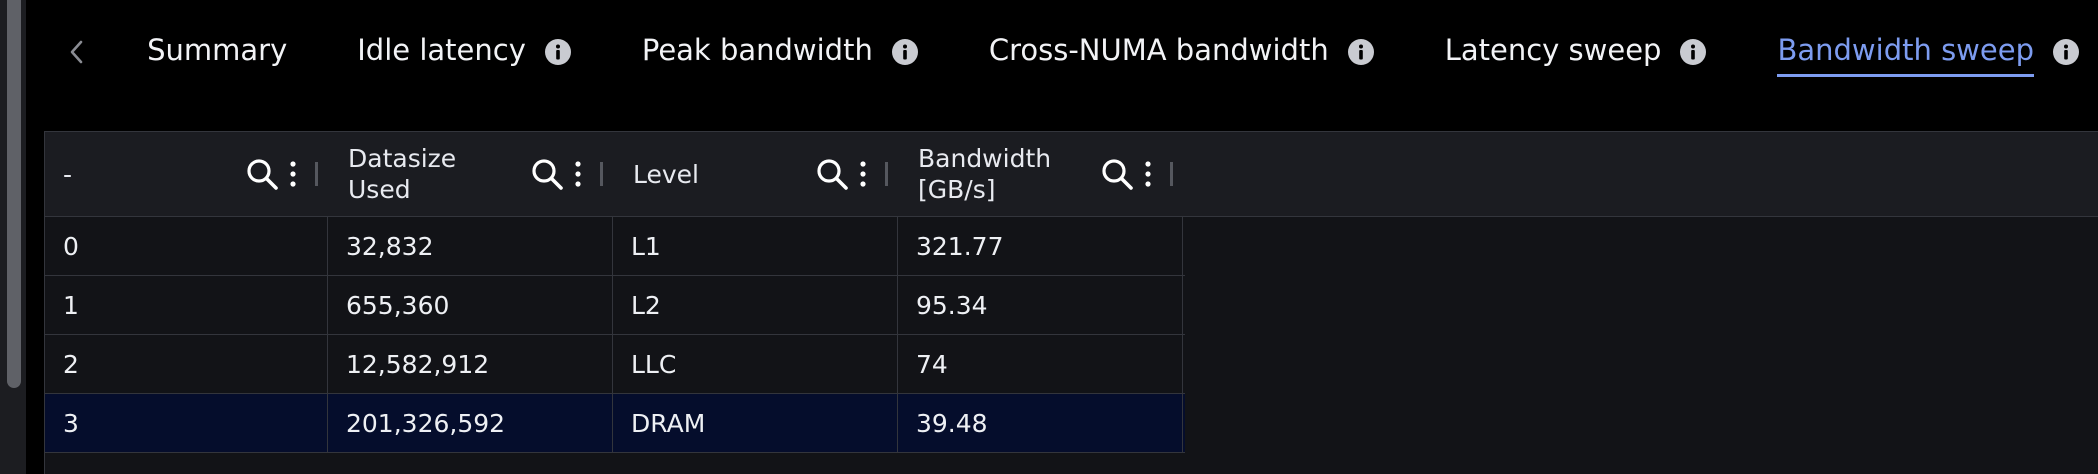 The image size is (2098, 474). Describe the element at coordinates (755, 246) in the screenshot. I see `cell-level: L1` at that location.